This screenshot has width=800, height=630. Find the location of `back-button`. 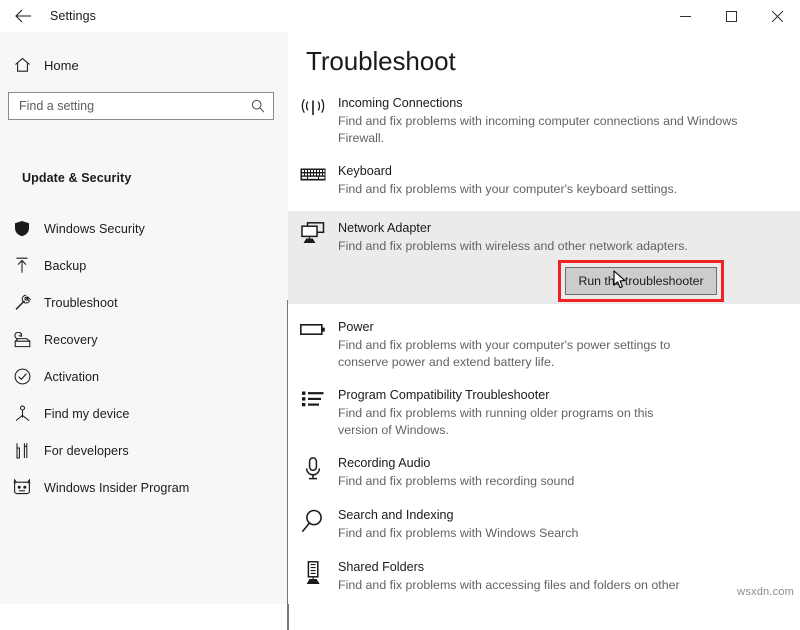

back-button is located at coordinates (23, 16).